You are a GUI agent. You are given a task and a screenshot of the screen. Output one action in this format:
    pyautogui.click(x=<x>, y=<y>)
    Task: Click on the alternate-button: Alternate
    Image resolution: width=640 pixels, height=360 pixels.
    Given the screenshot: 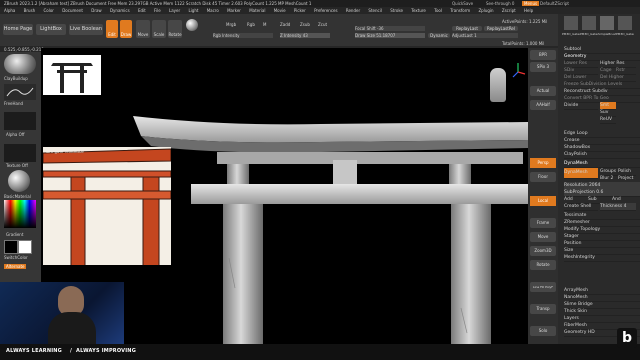 What is the action you would take?
    pyautogui.click(x=15, y=266)
    